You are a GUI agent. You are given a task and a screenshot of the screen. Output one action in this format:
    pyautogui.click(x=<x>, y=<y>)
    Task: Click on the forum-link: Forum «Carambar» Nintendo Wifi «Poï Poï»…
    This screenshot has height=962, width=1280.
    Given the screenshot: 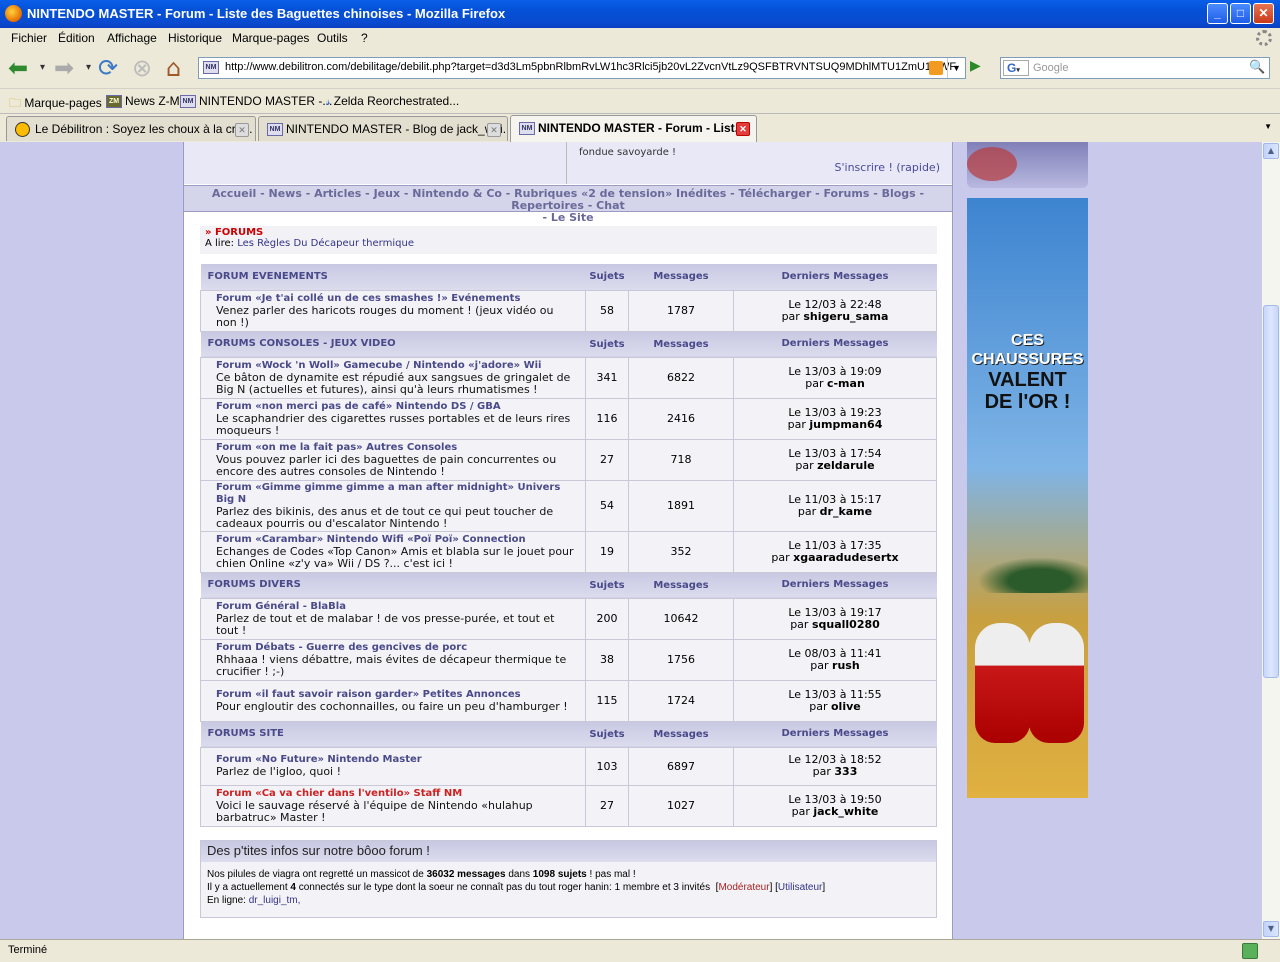 What is the action you would take?
    pyautogui.click(x=395, y=540)
    